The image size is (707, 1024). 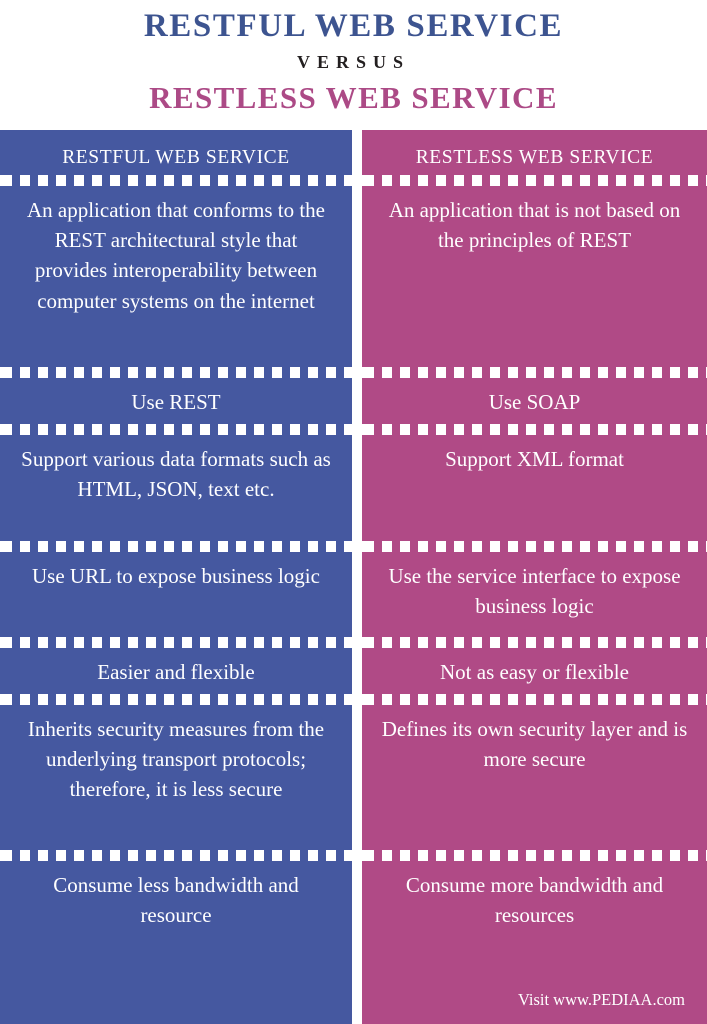 What do you see at coordinates (176, 900) in the screenshot?
I see `table-cell-left-bandwidth: Consume less bandwidth and resource` at bounding box center [176, 900].